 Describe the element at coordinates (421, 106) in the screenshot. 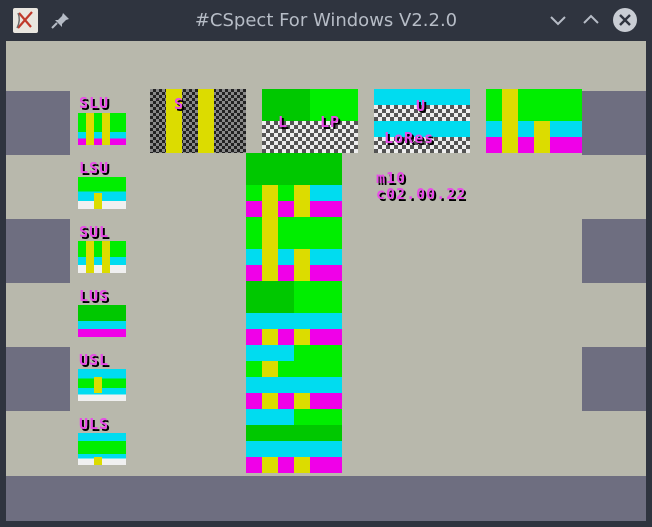

I see `u-label: U` at that location.